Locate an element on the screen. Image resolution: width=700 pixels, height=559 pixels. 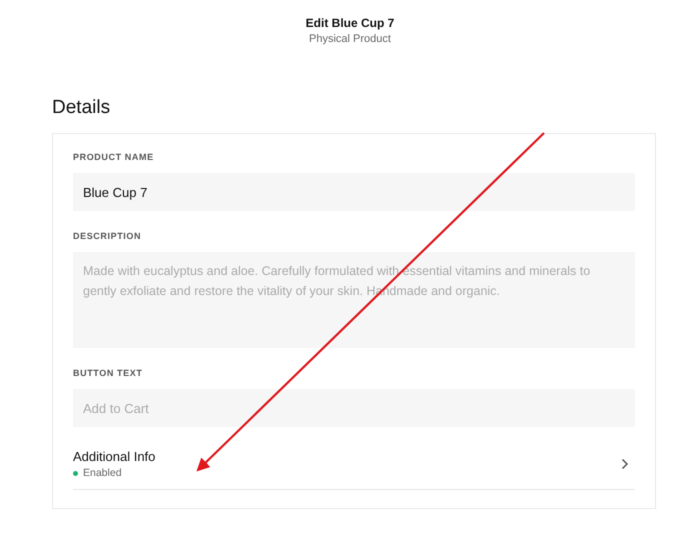
text-field: Add to Cart is located at coordinates (354, 408).